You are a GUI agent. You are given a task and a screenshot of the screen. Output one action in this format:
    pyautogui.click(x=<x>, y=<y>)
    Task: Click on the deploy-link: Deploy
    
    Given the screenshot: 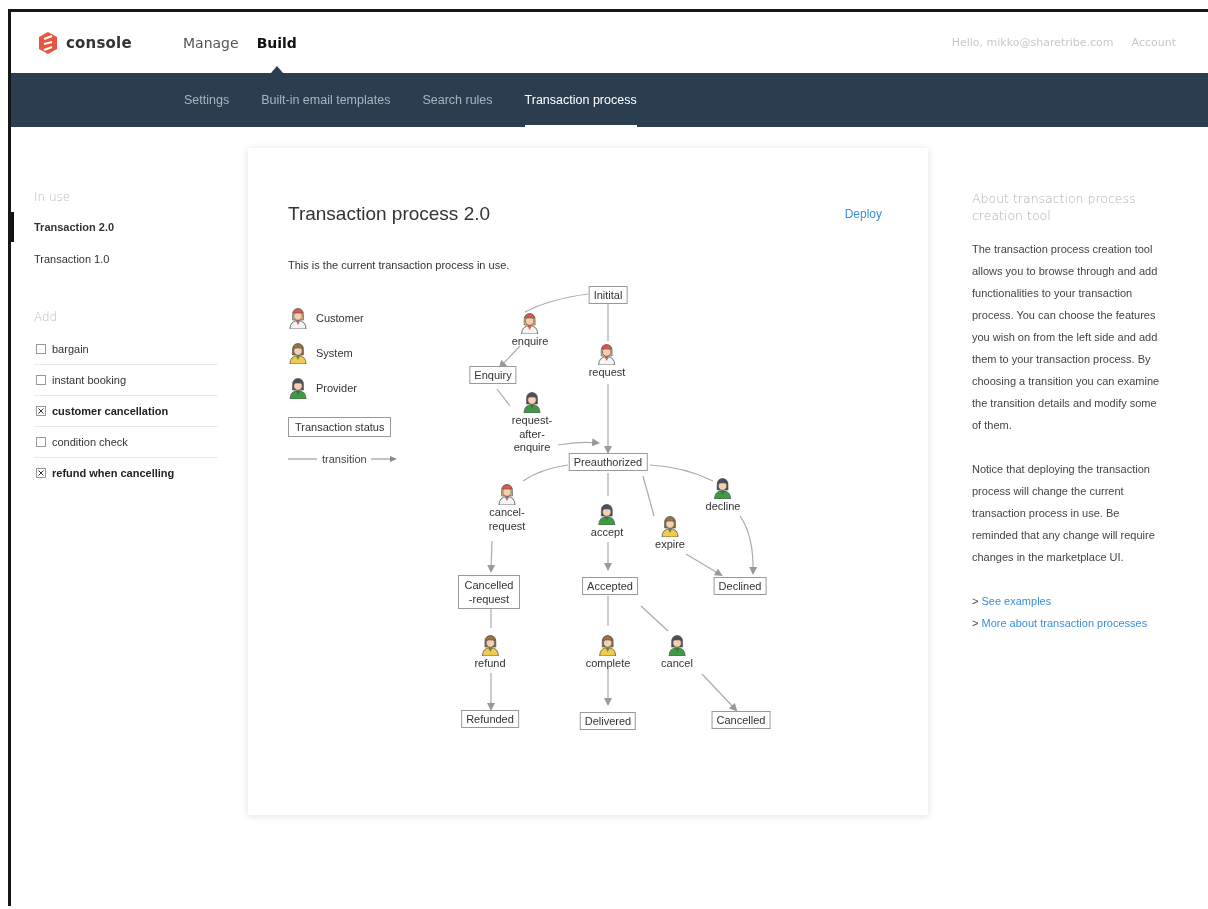 What is the action you would take?
    pyautogui.click(x=863, y=214)
    